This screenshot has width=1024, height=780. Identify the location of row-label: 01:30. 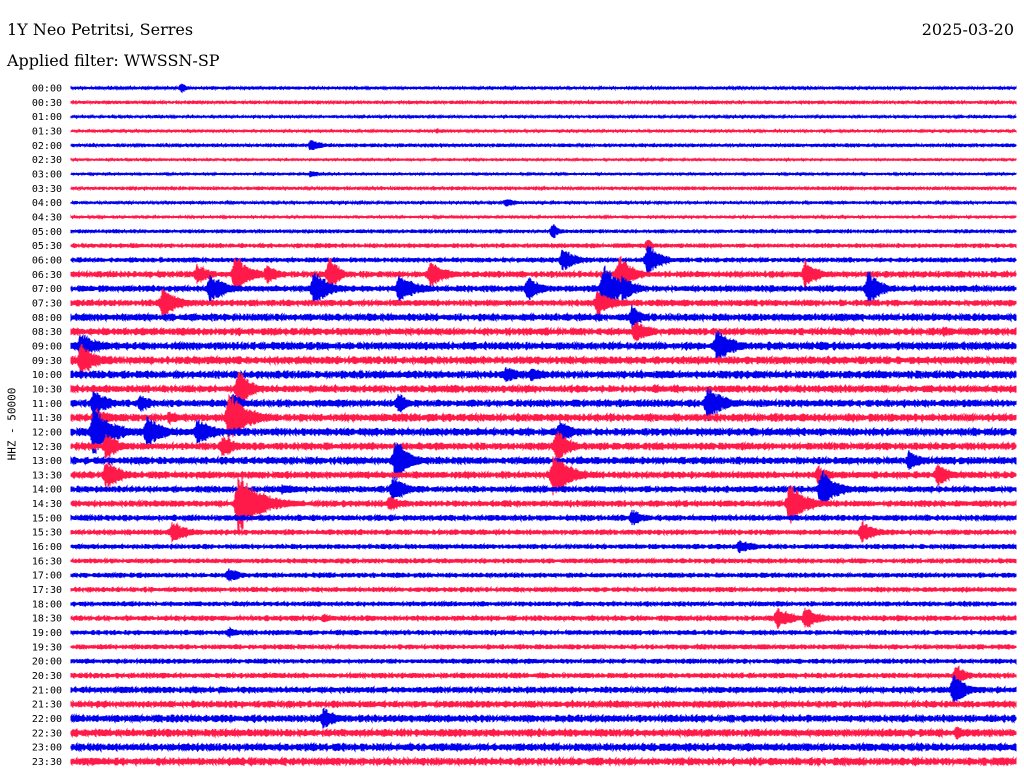
(47, 131).